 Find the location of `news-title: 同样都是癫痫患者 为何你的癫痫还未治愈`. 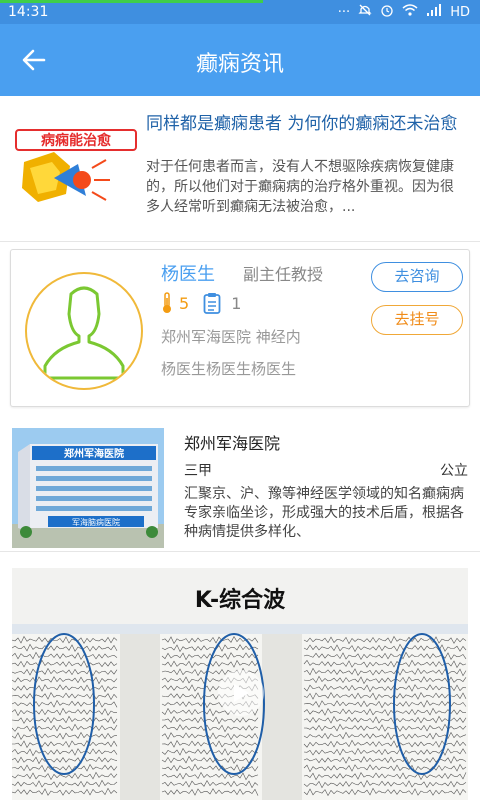

news-title: 同样都是癫痫患者 为何你的癫痫还未治愈 is located at coordinates (302, 124).